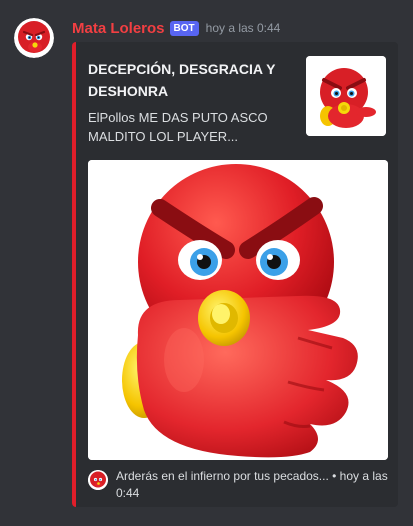 The image size is (413, 526). I want to click on bot-badge: BOT, so click(184, 28).